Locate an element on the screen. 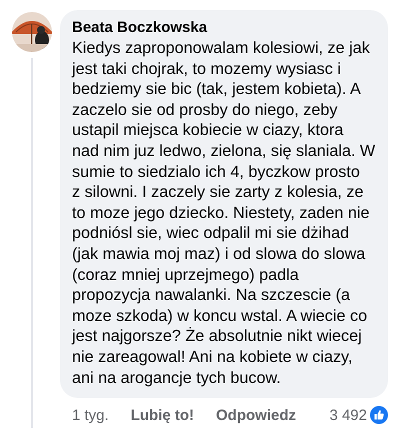  like-button: Lubię to! is located at coordinates (162, 415).